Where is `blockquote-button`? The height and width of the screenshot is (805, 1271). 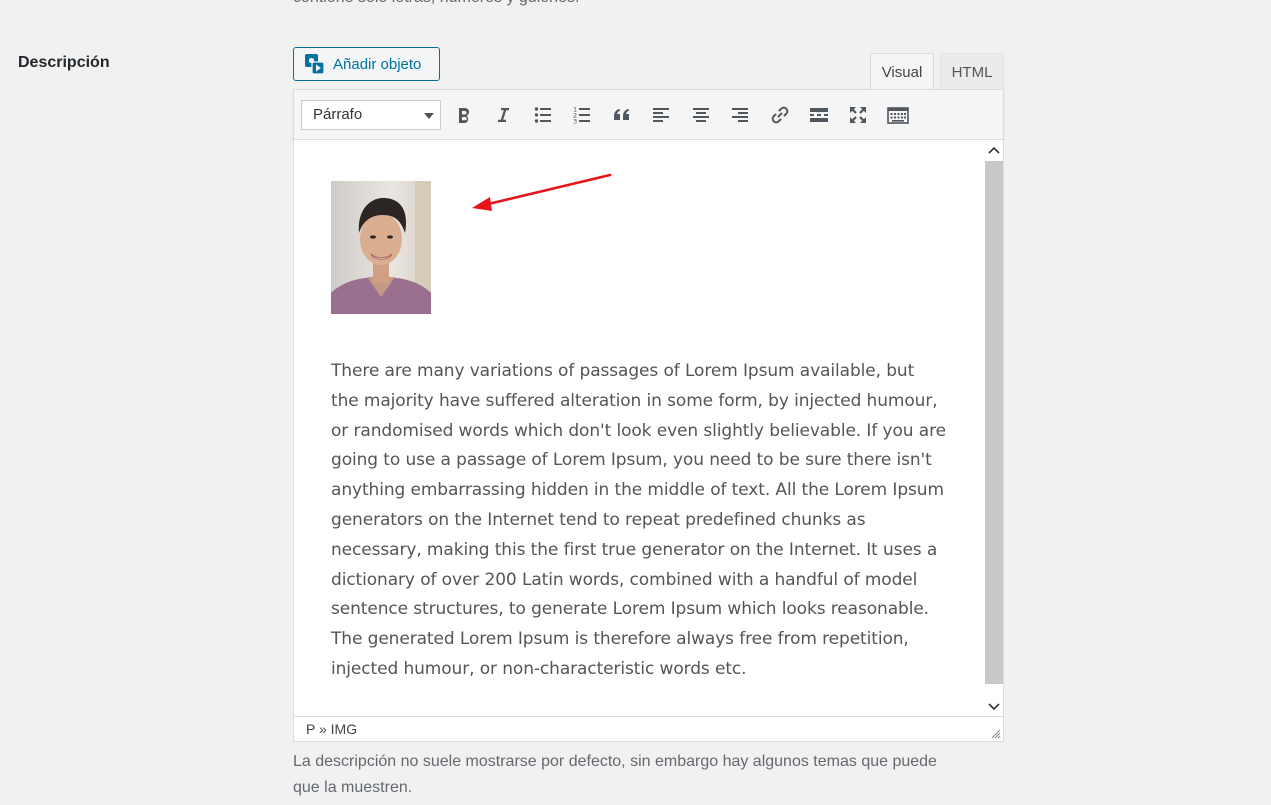 blockquote-button is located at coordinates (622, 115).